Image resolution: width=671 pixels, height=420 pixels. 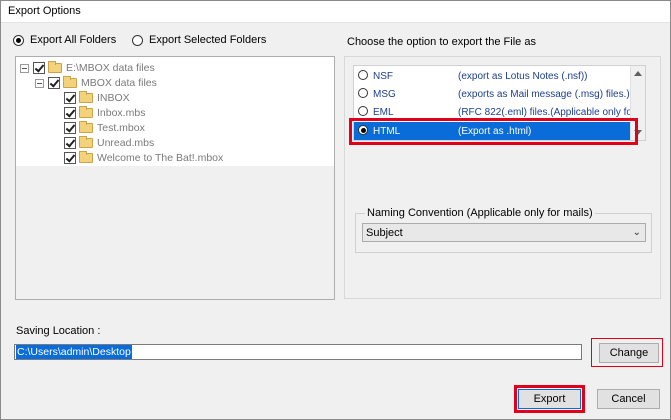 I want to click on html-highlight-box, so click(x=493, y=131).